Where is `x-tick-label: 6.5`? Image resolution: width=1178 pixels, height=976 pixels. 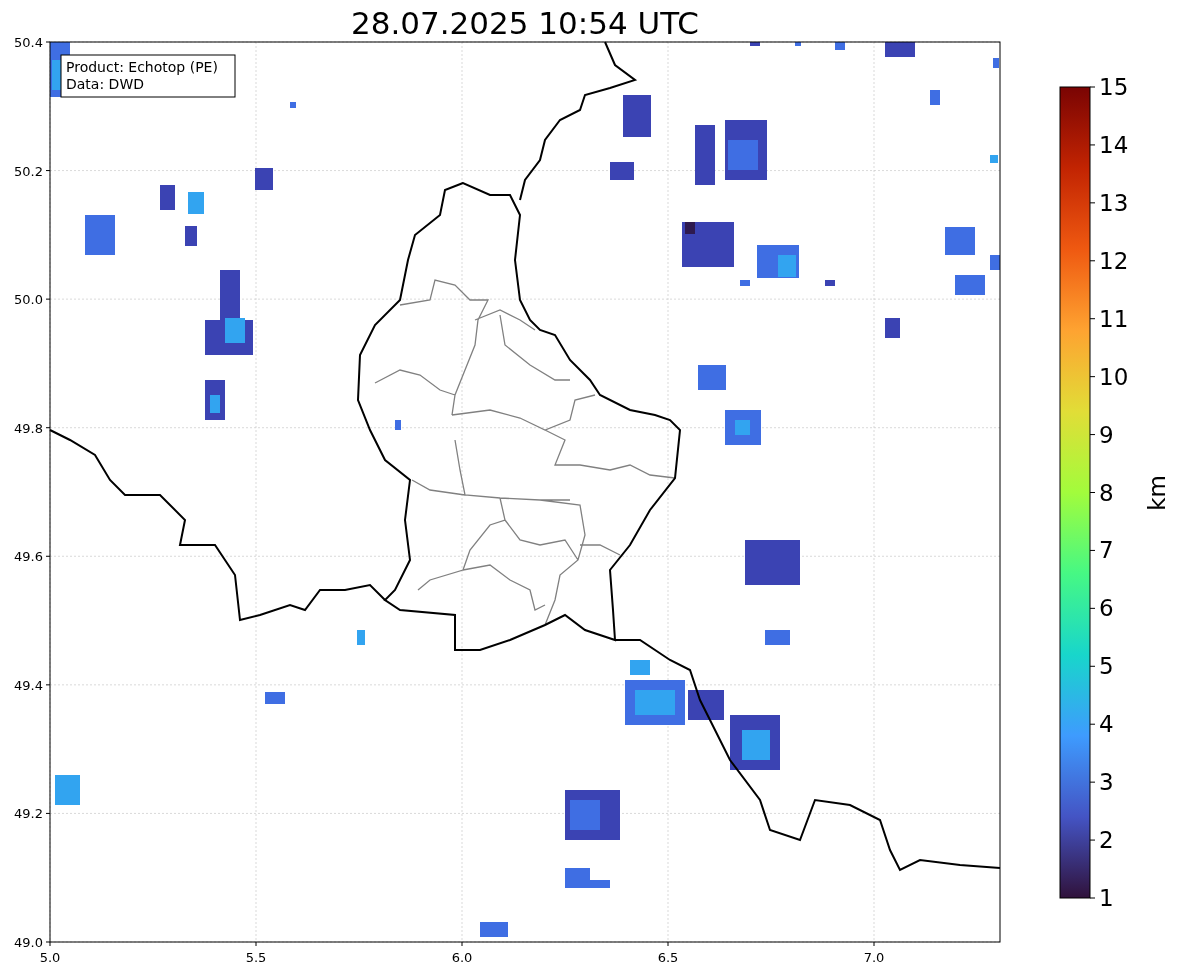
x-tick-label: 6.5 is located at coordinates (668, 957).